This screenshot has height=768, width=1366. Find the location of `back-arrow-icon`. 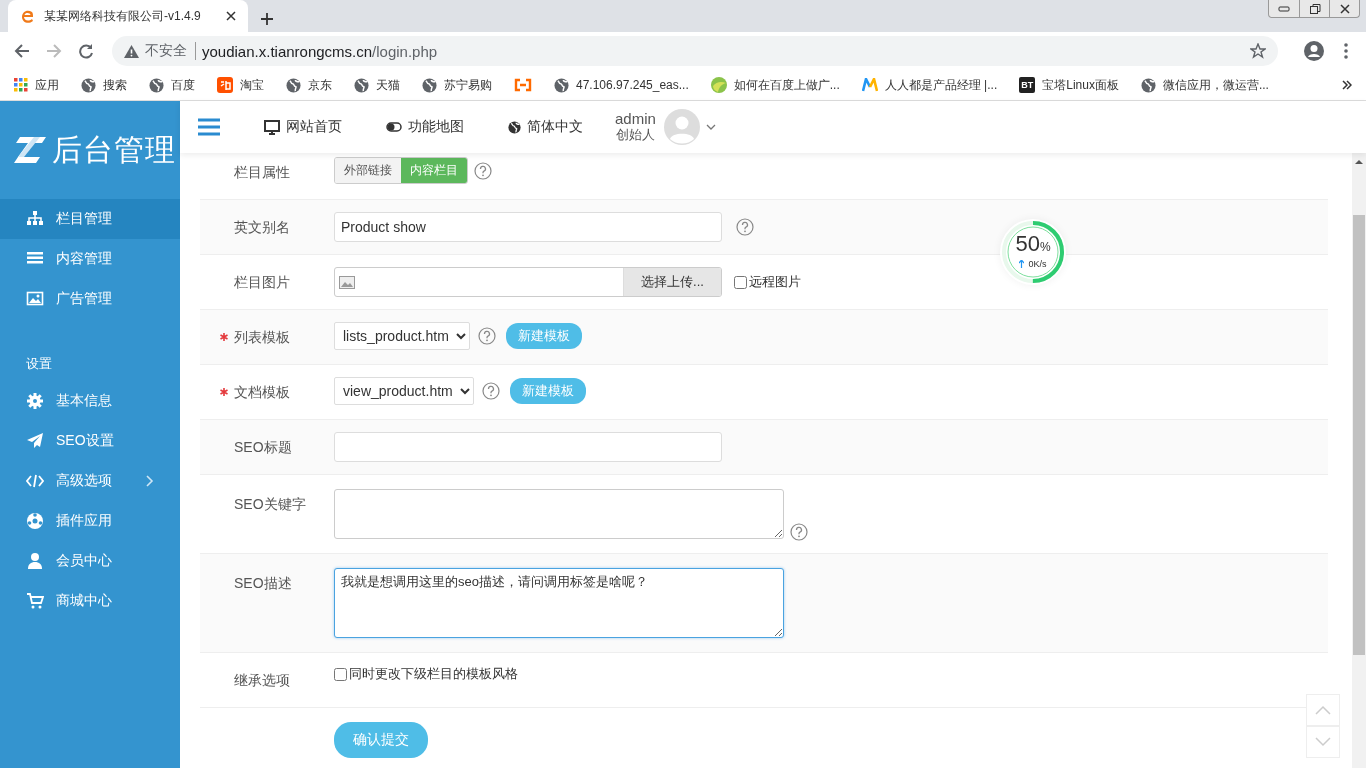

back-arrow-icon is located at coordinates (22, 51).